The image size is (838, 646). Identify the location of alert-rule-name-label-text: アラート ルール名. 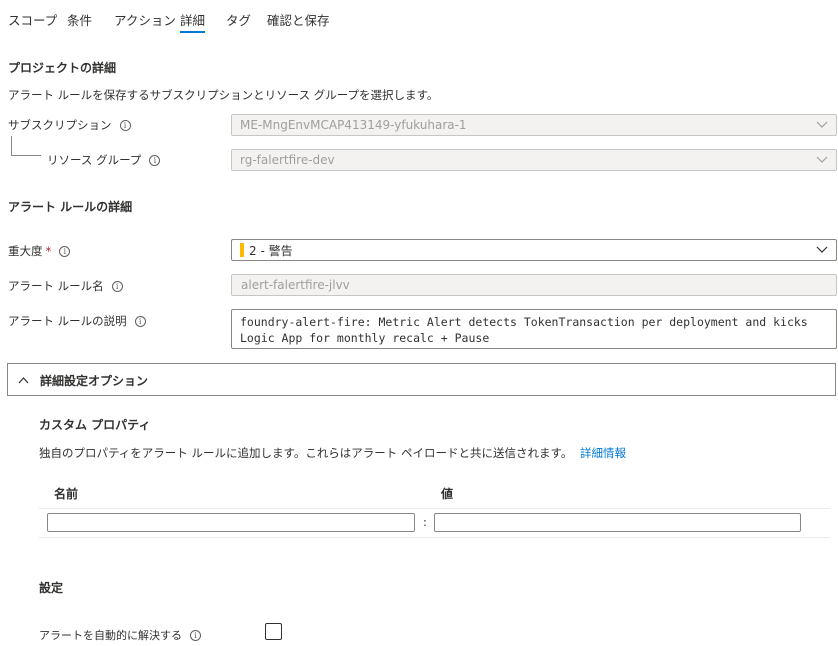
(56, 286).